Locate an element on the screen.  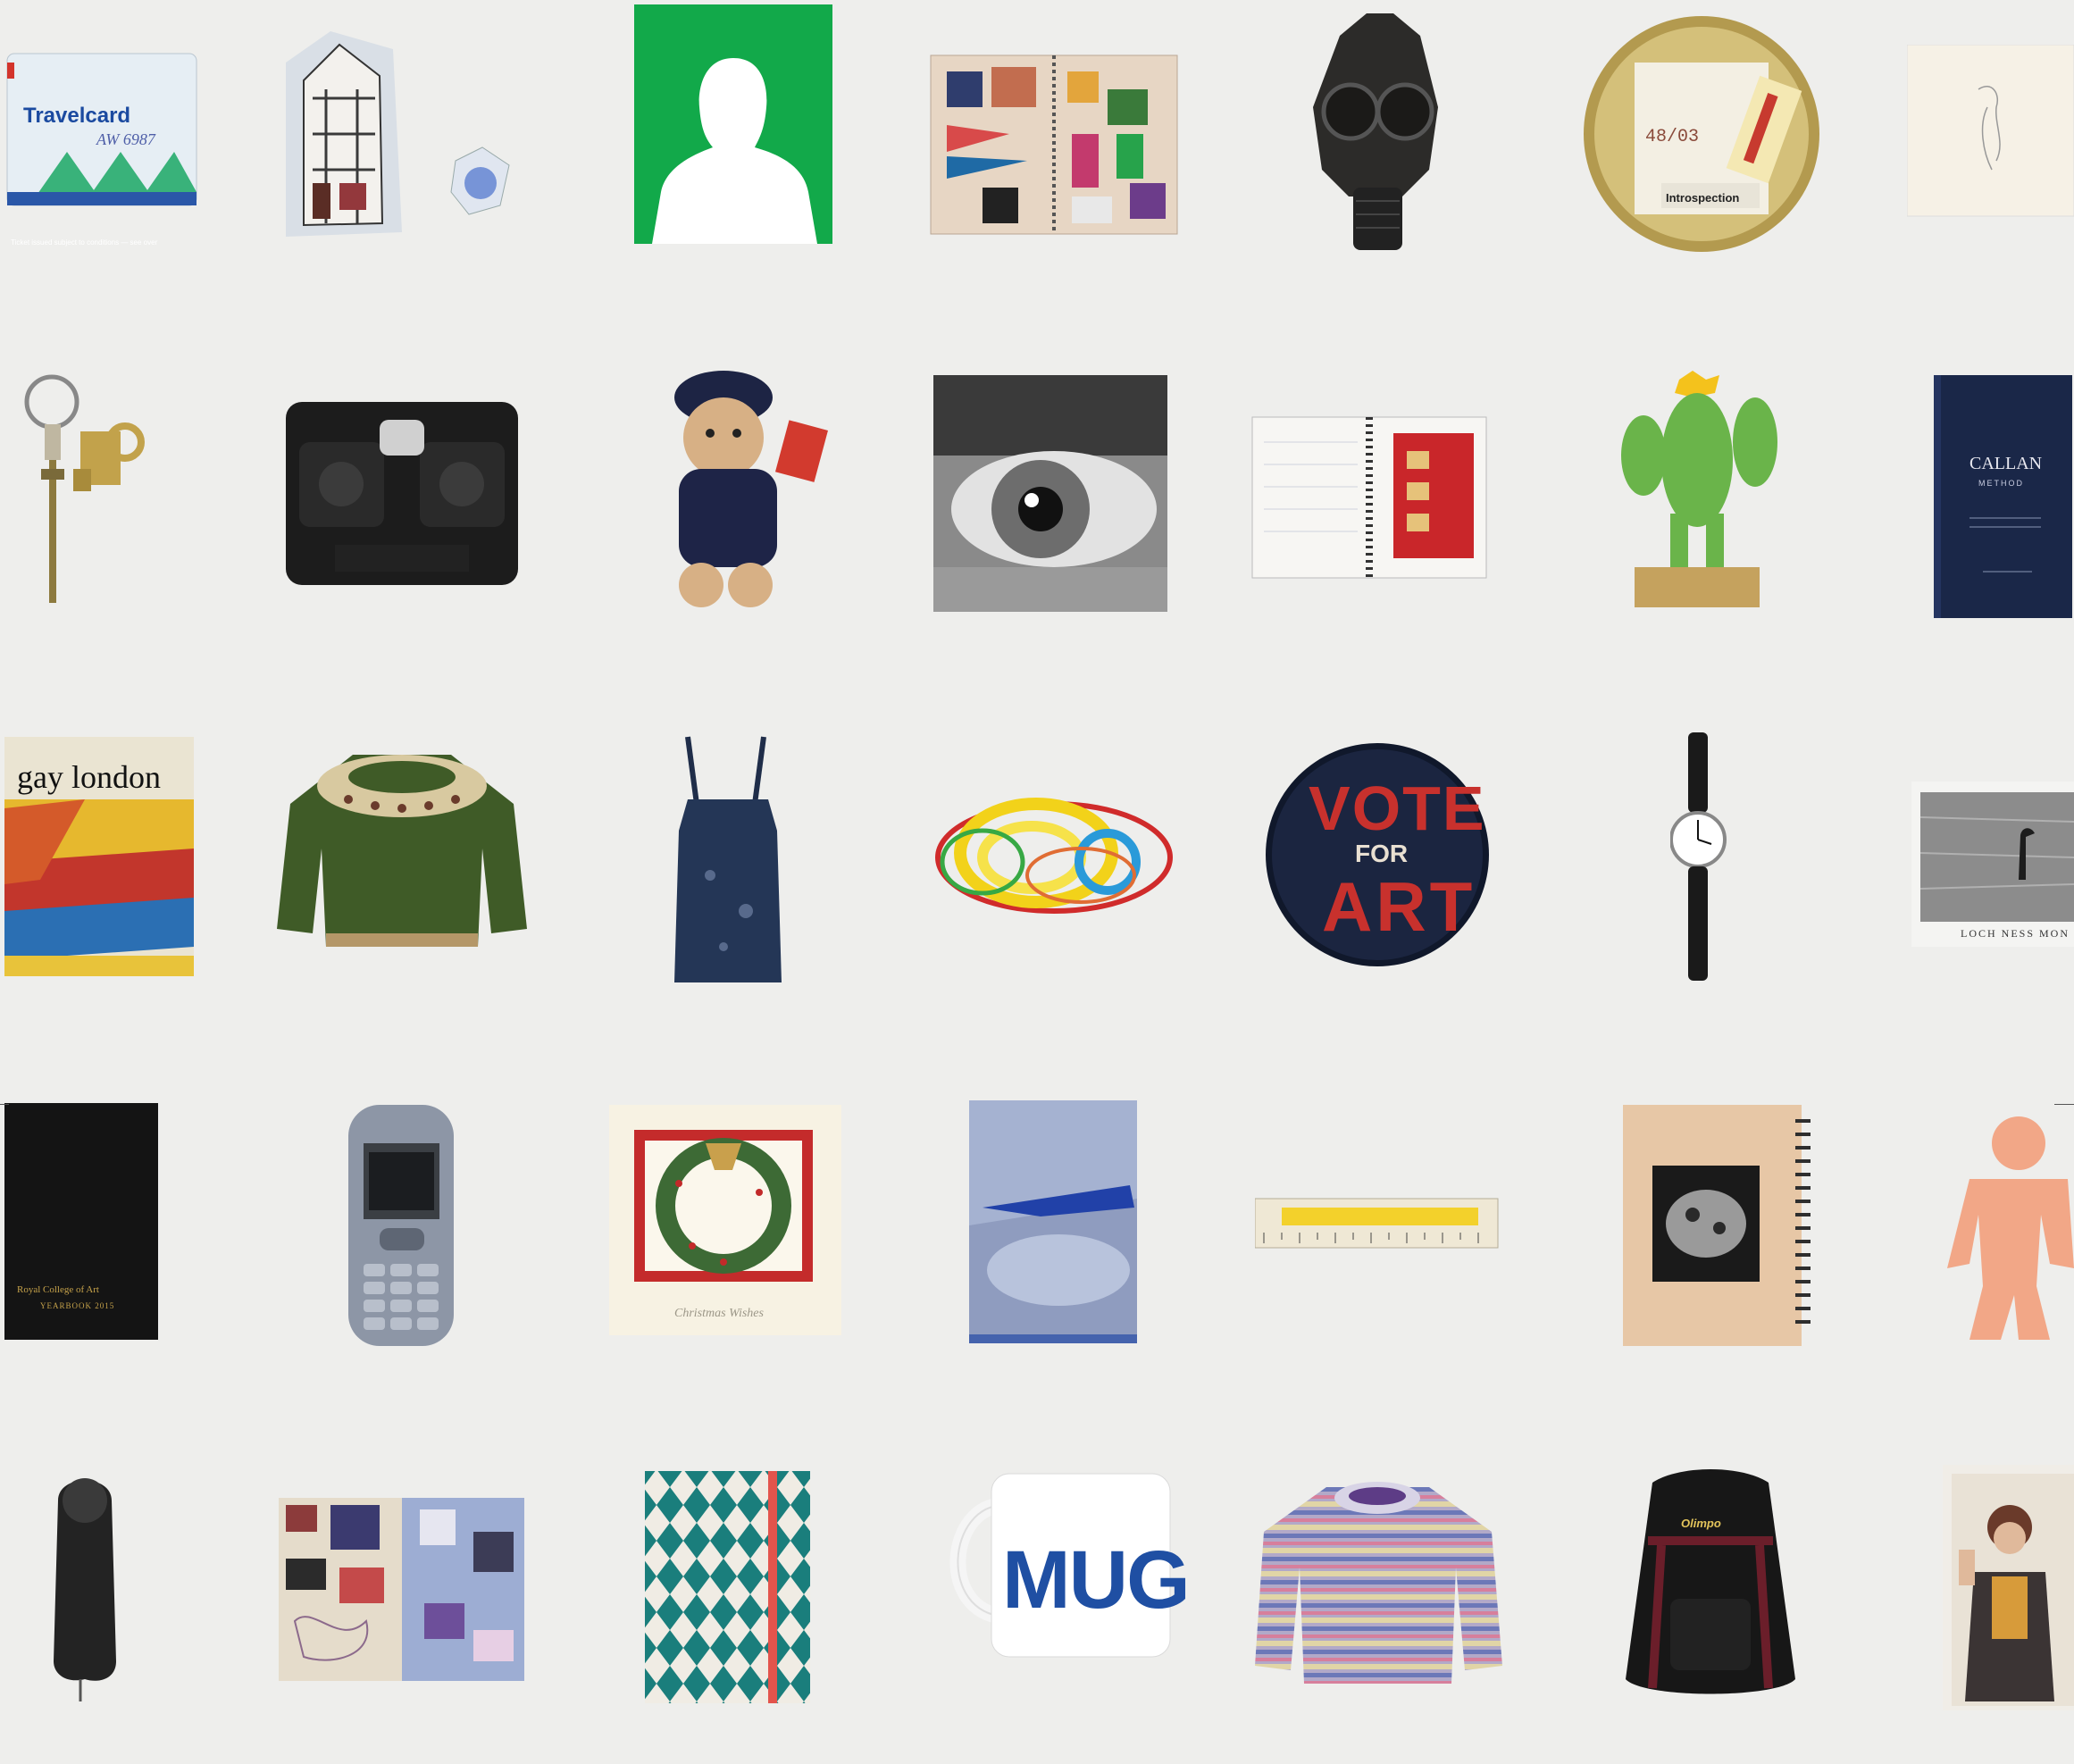
mobile-phone is located at coordinates (492, 1237).